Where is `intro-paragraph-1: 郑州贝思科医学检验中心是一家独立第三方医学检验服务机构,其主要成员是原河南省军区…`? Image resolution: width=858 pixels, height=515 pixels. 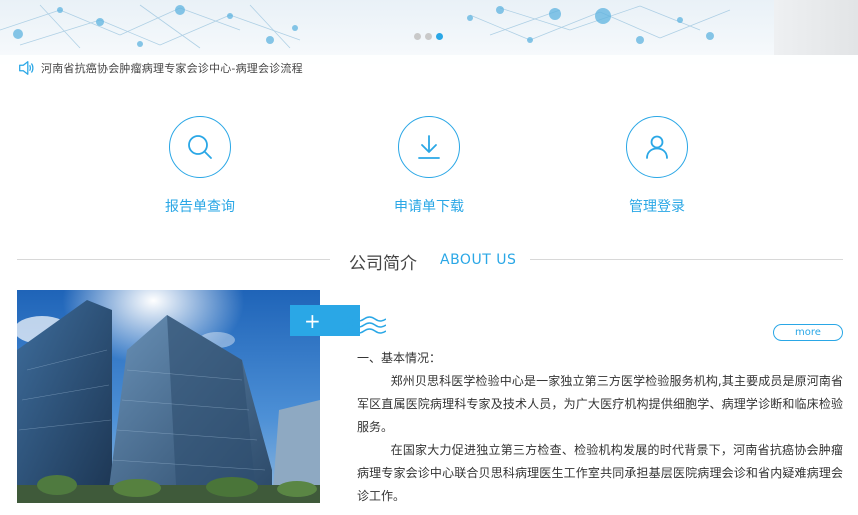 intro-paragraph-1: 郑州贝思科医学检验中心是一家独立第三方医学检验服务机构,其主要成员是原河南省军区… is located at coordinates (600, 404).